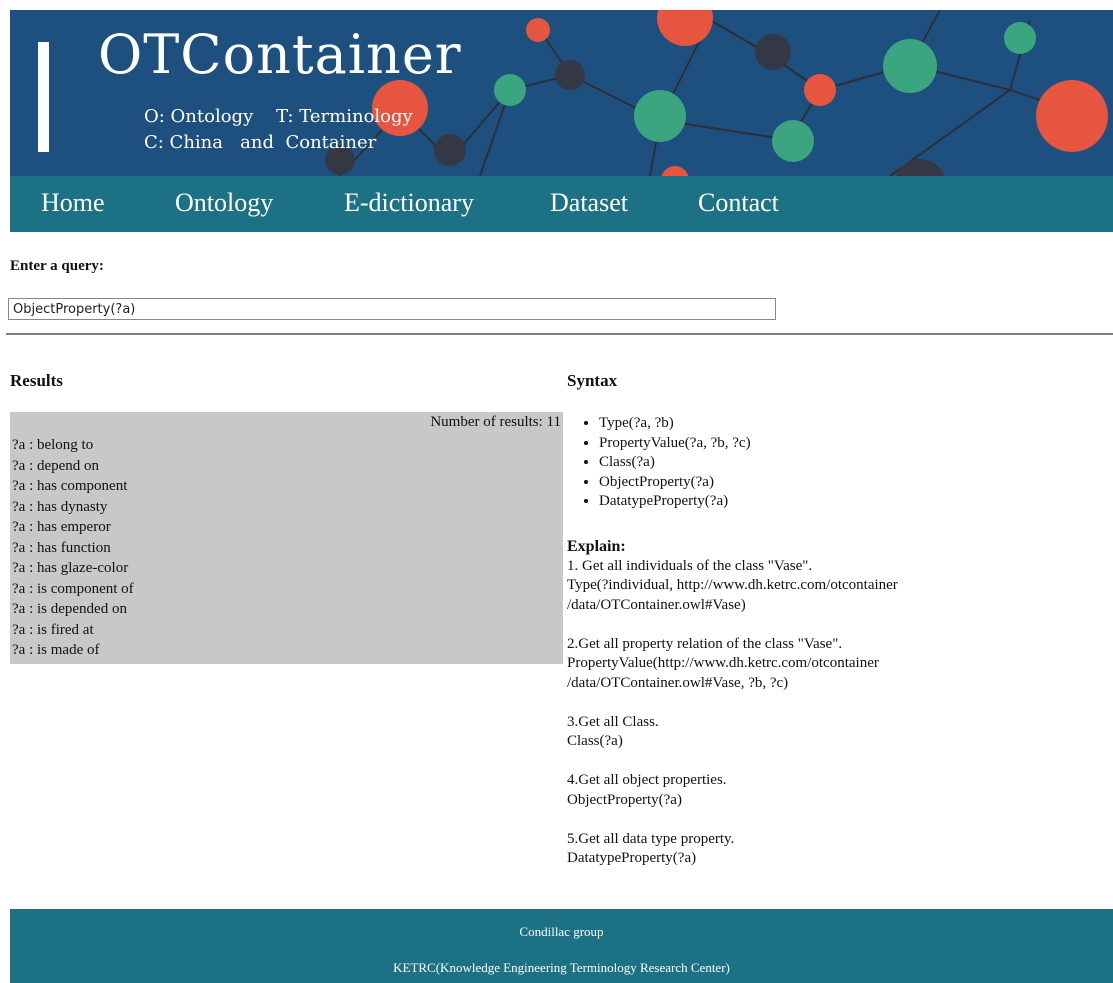 Image resolution: width=1113 pixels, height=983 pixels. I want to click on result-item: ?a : depend on, so click(56, 465).